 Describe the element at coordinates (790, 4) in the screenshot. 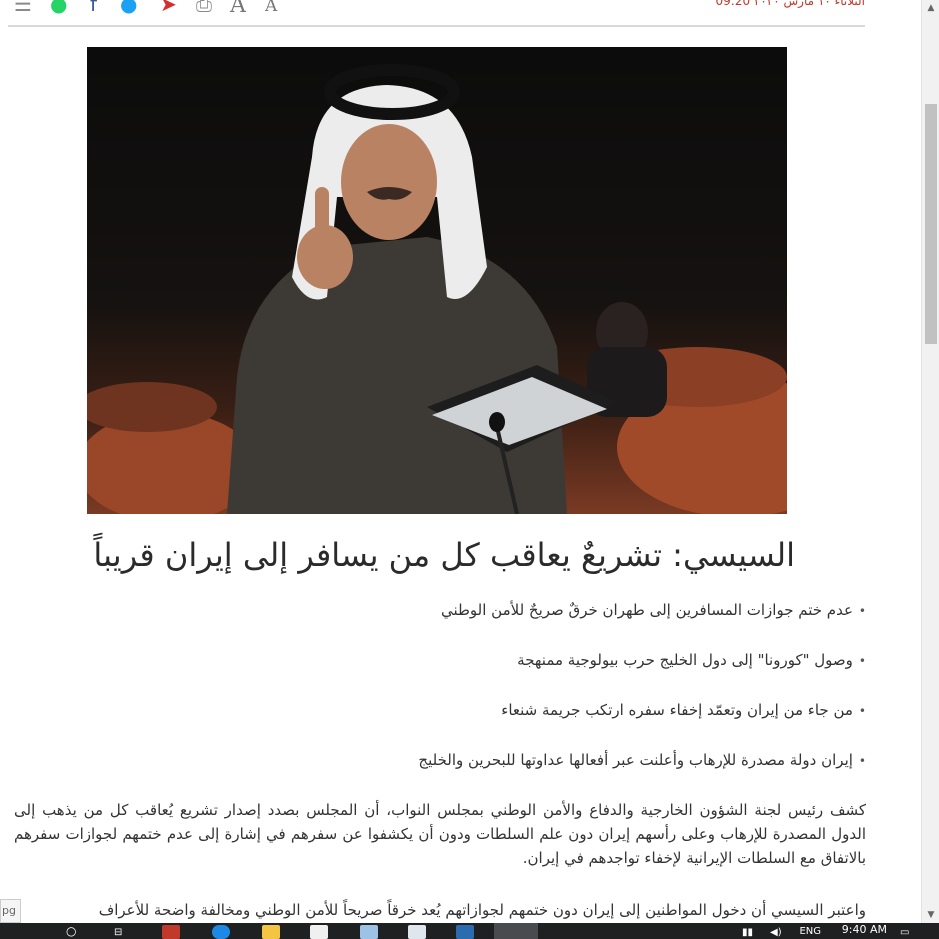

I see `article-date: الثلاثاء ١٠ مارس ٢٠٢٠ 09:20` at that location.